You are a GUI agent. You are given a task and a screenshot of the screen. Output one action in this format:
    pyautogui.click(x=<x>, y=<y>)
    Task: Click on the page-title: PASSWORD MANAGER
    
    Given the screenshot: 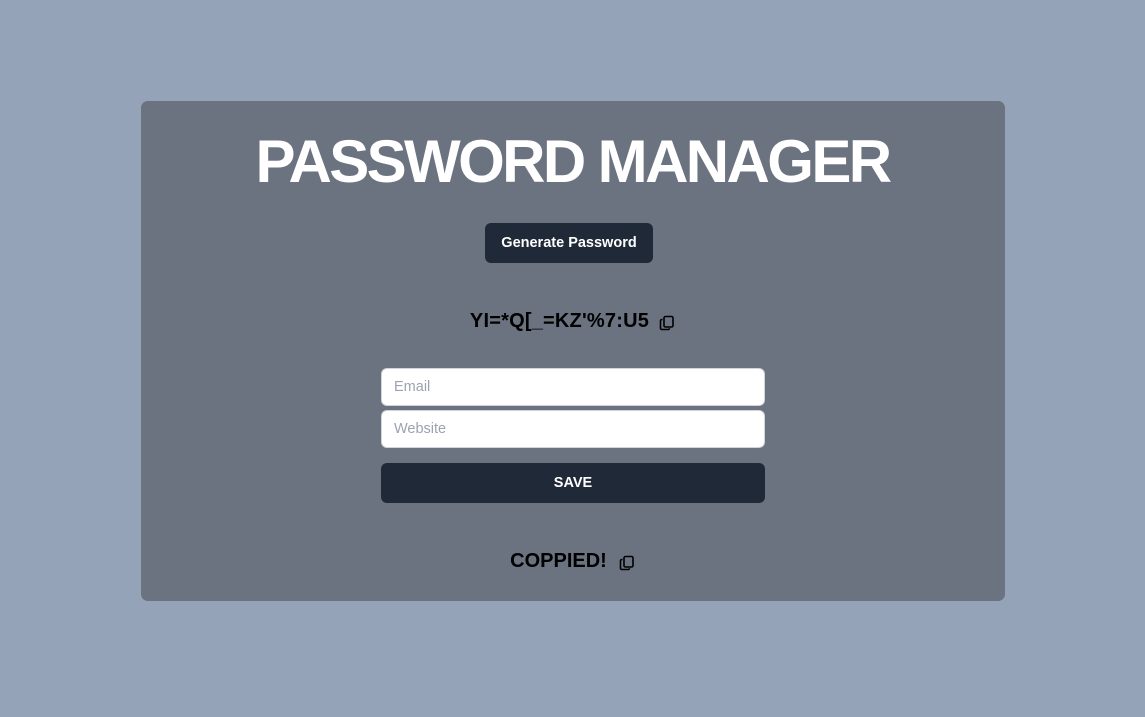 What is the action you would take?
    pyautogui.click(x=574, y=161)
    